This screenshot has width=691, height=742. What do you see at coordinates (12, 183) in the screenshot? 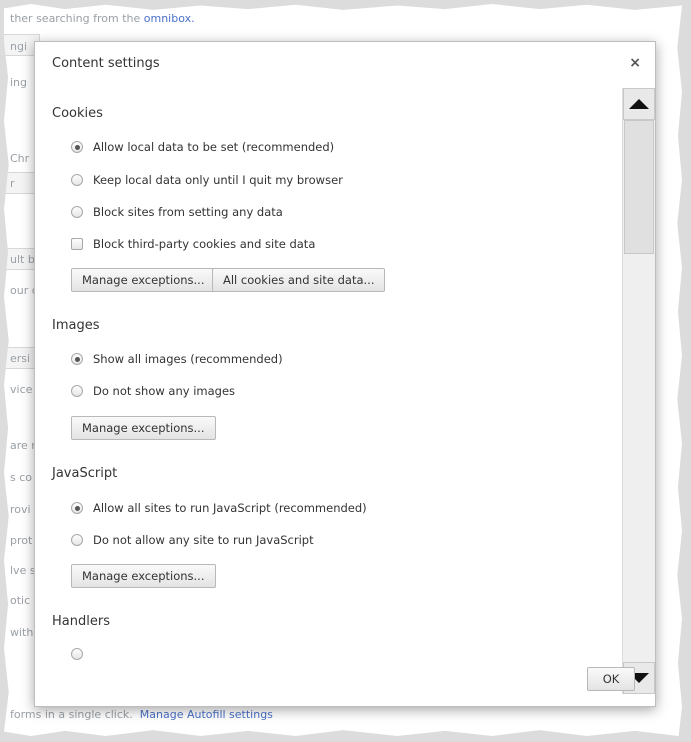
I see `background-fragment: r` at bounding box center [12, 183].